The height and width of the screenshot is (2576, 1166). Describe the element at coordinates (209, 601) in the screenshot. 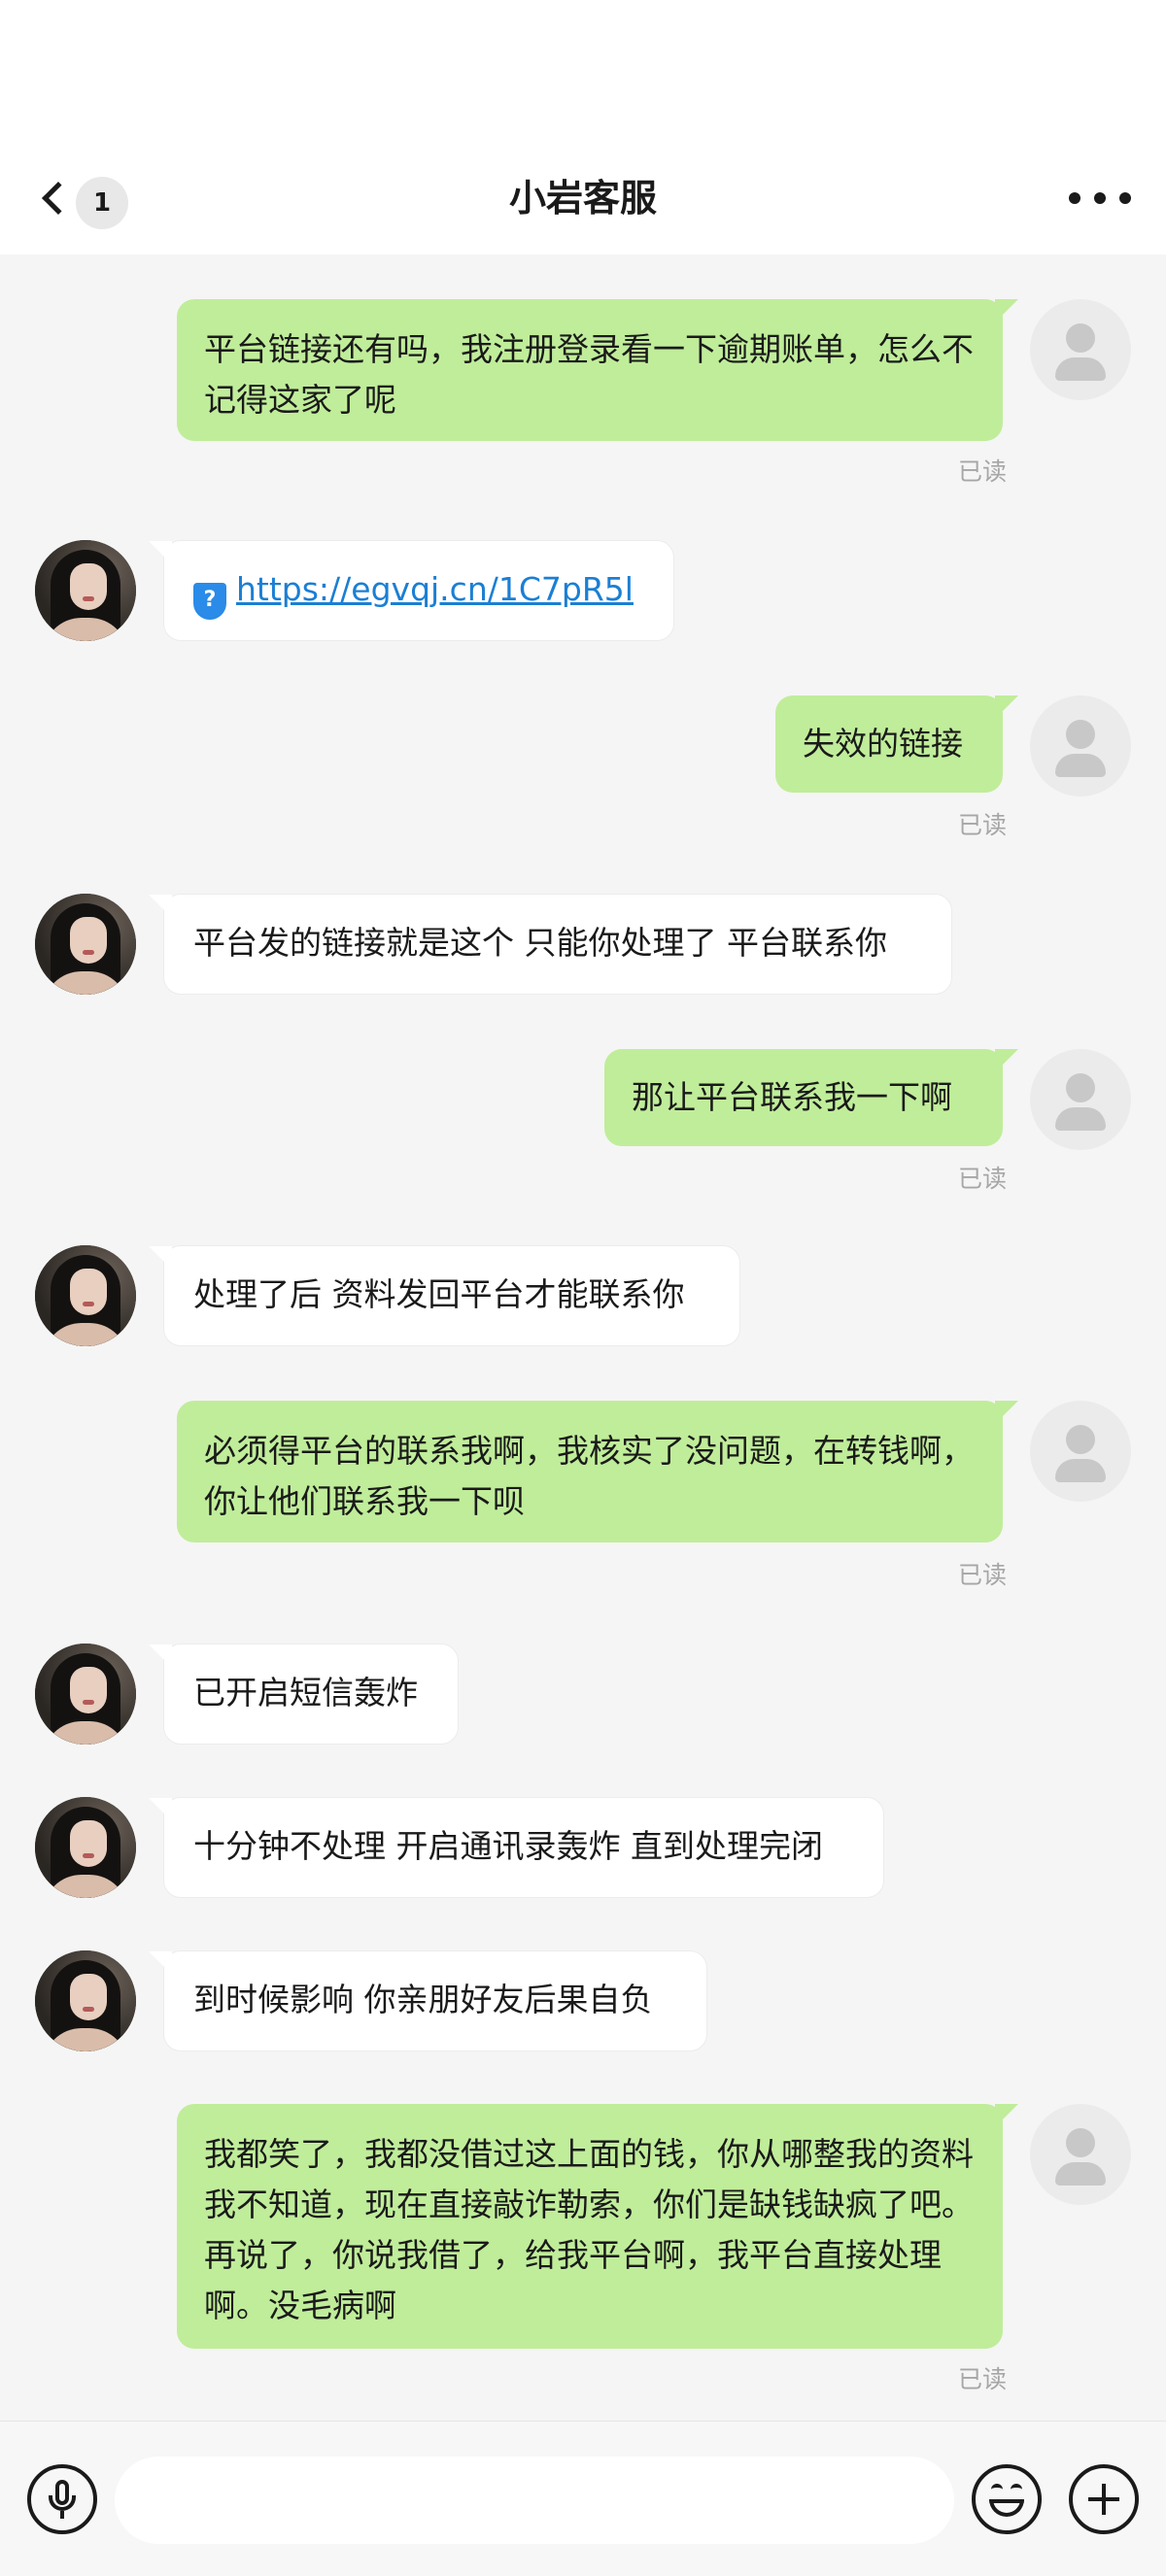

I see `shield-question-icon: ?` at that location.